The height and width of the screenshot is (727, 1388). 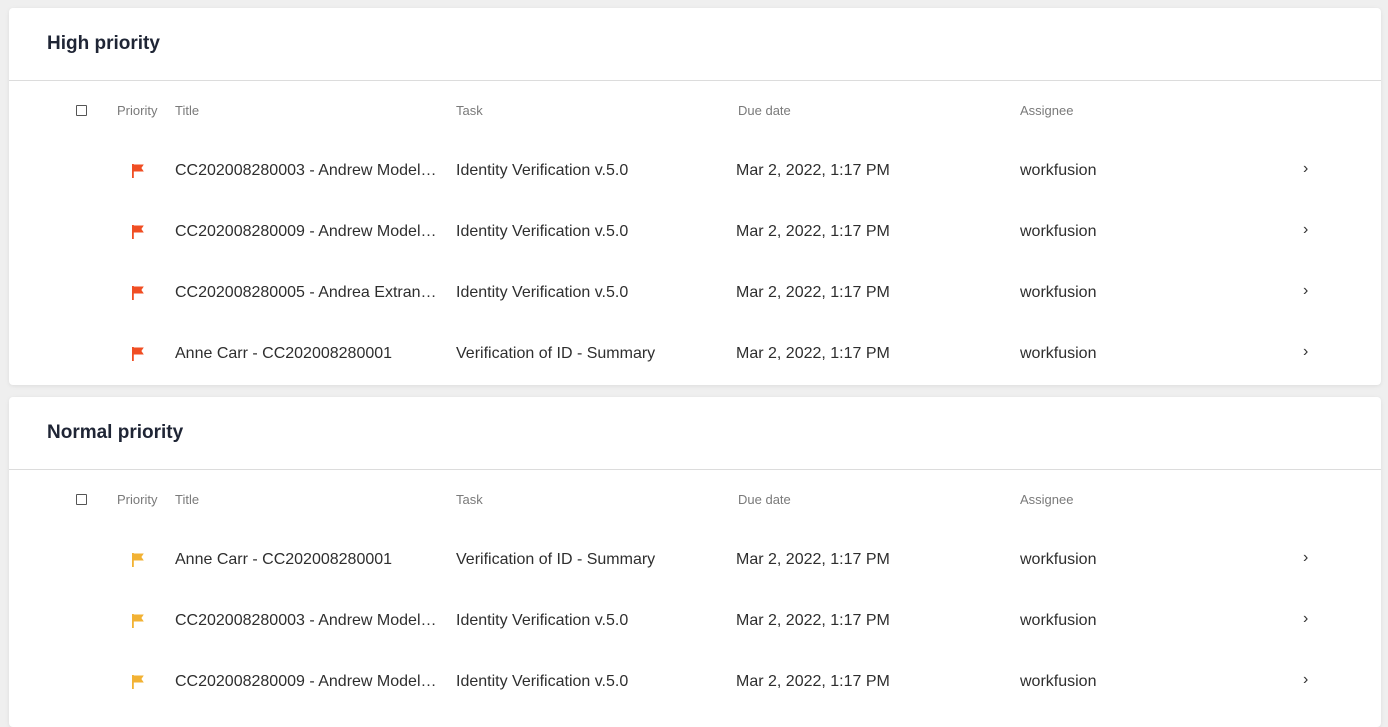 I want to click on task-title: CC202008280005 - Andrea Extranea Model, so click(x=307, y=292).